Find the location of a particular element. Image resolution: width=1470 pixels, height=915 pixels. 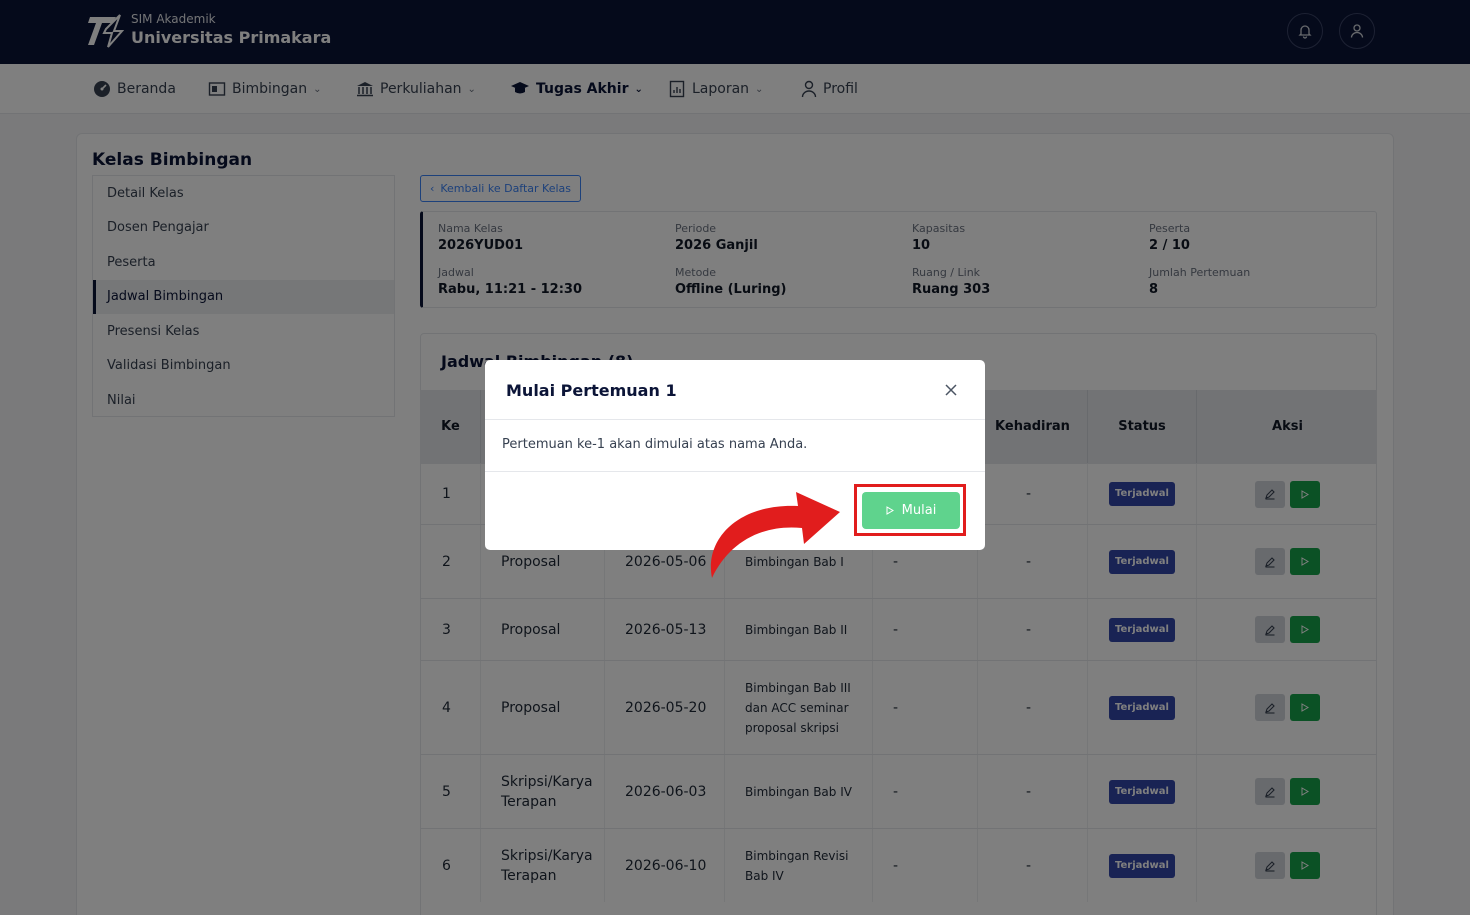

modal-title: Mulai Pertemuan 1 is located at coordinates (591, 390).